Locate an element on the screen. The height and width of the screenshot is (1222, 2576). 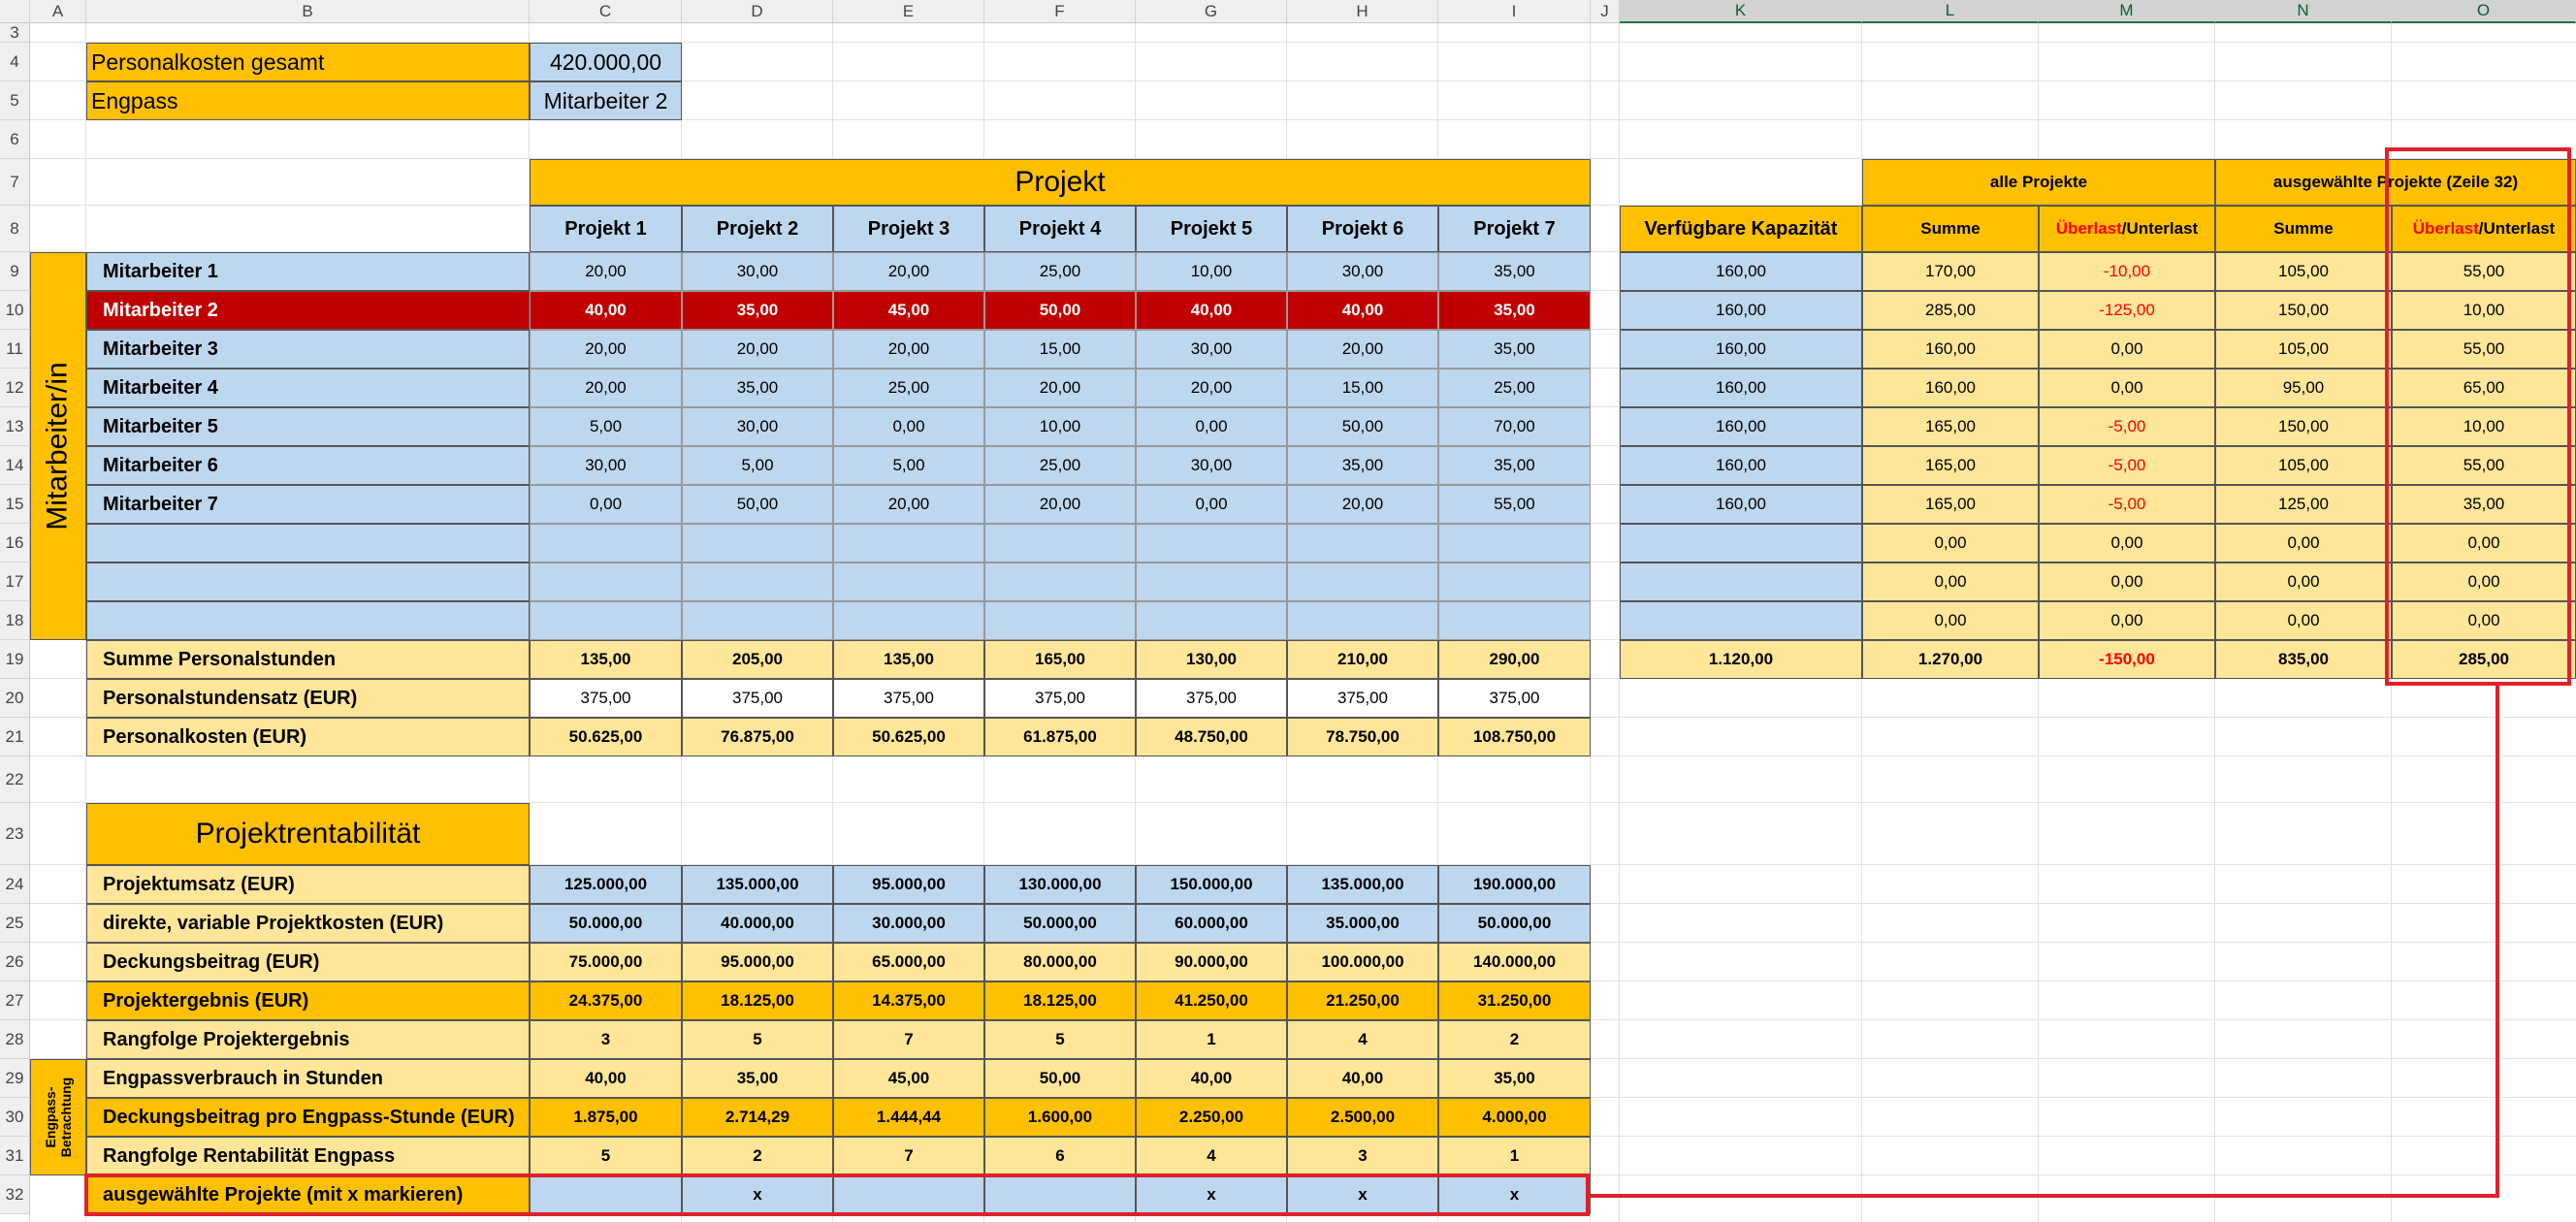
rentability-value-cell: 100.000,00 is located at coordinates (1362, 962).